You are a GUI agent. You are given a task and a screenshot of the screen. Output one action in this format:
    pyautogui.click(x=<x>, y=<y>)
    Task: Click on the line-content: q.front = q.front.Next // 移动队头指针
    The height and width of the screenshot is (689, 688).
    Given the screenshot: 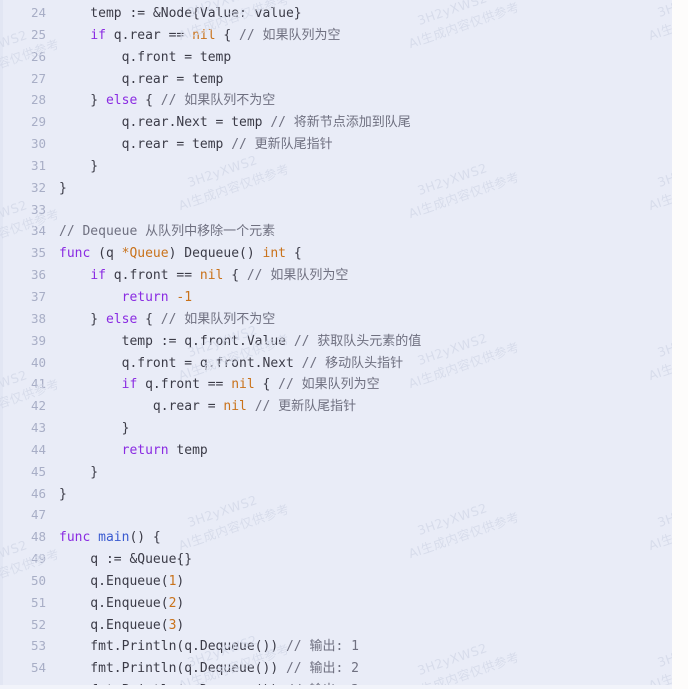 What is the action you would take?
    pyautogui.click(x=359, y=364)
    